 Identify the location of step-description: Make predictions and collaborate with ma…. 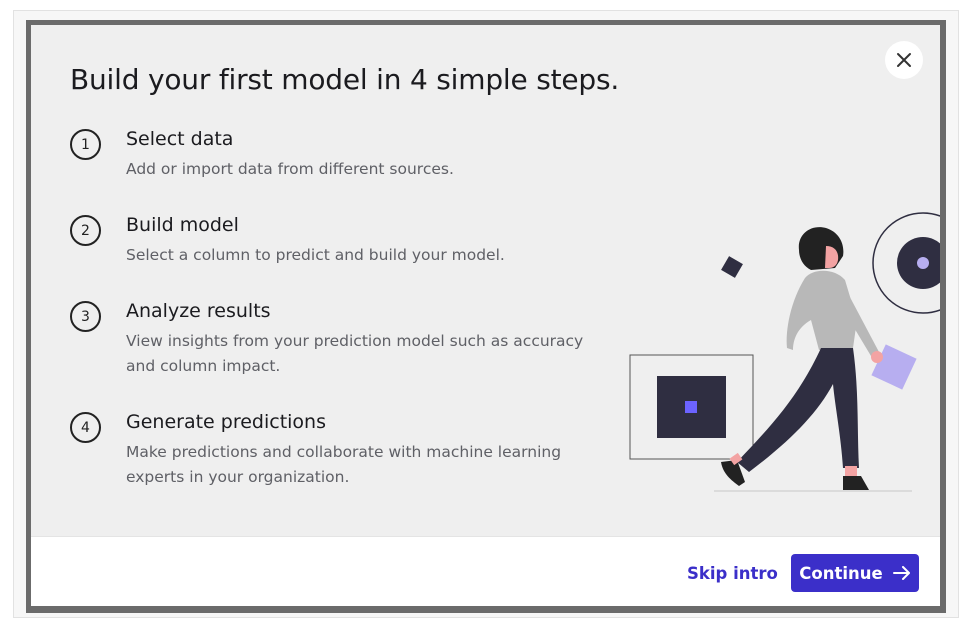
(344, 464).